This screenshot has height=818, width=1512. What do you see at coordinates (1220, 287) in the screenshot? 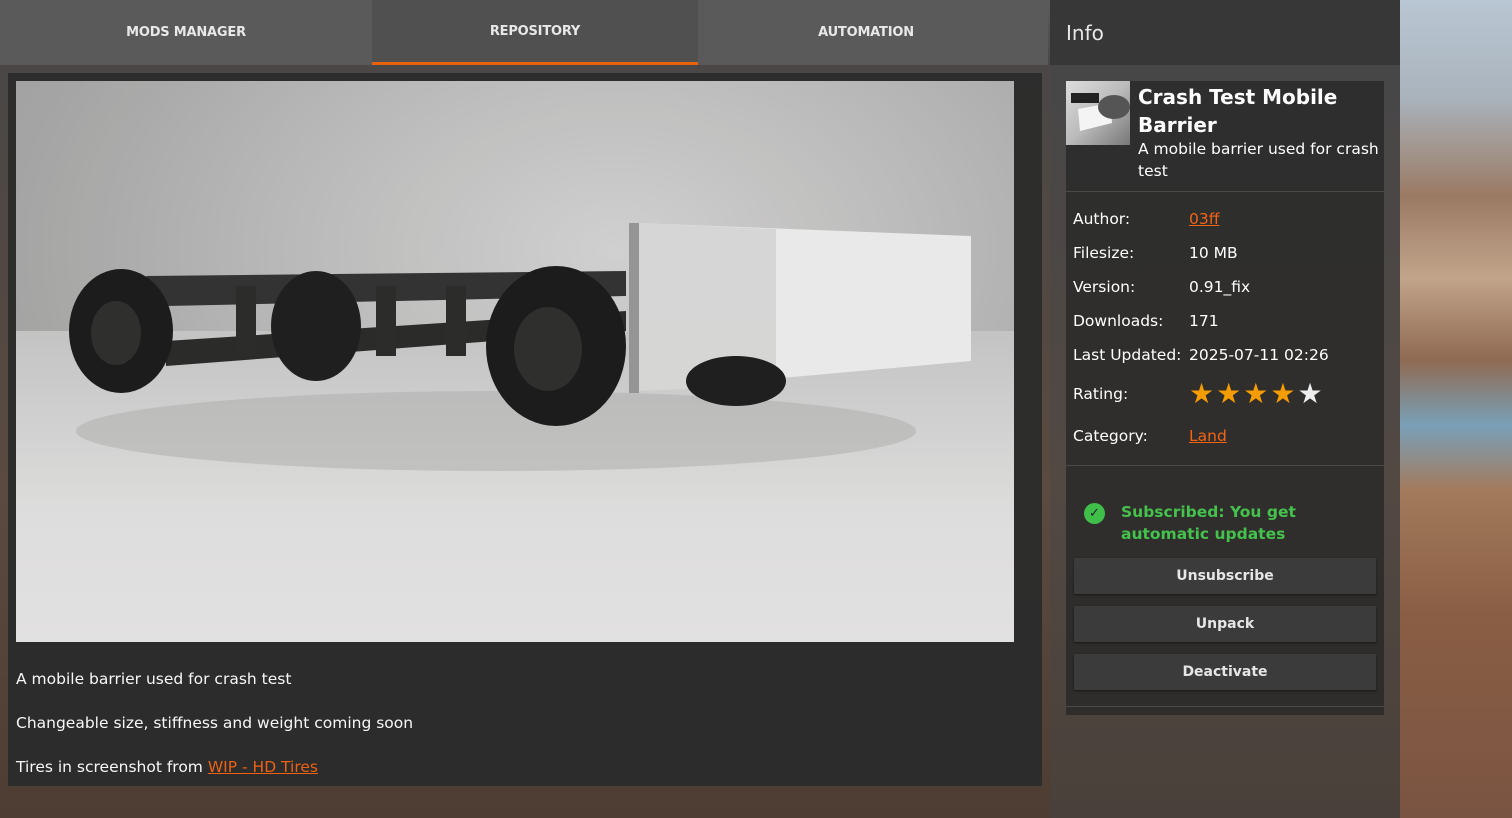
I see `field-value: 0.91_fix` at bounding box center [1220, 287].